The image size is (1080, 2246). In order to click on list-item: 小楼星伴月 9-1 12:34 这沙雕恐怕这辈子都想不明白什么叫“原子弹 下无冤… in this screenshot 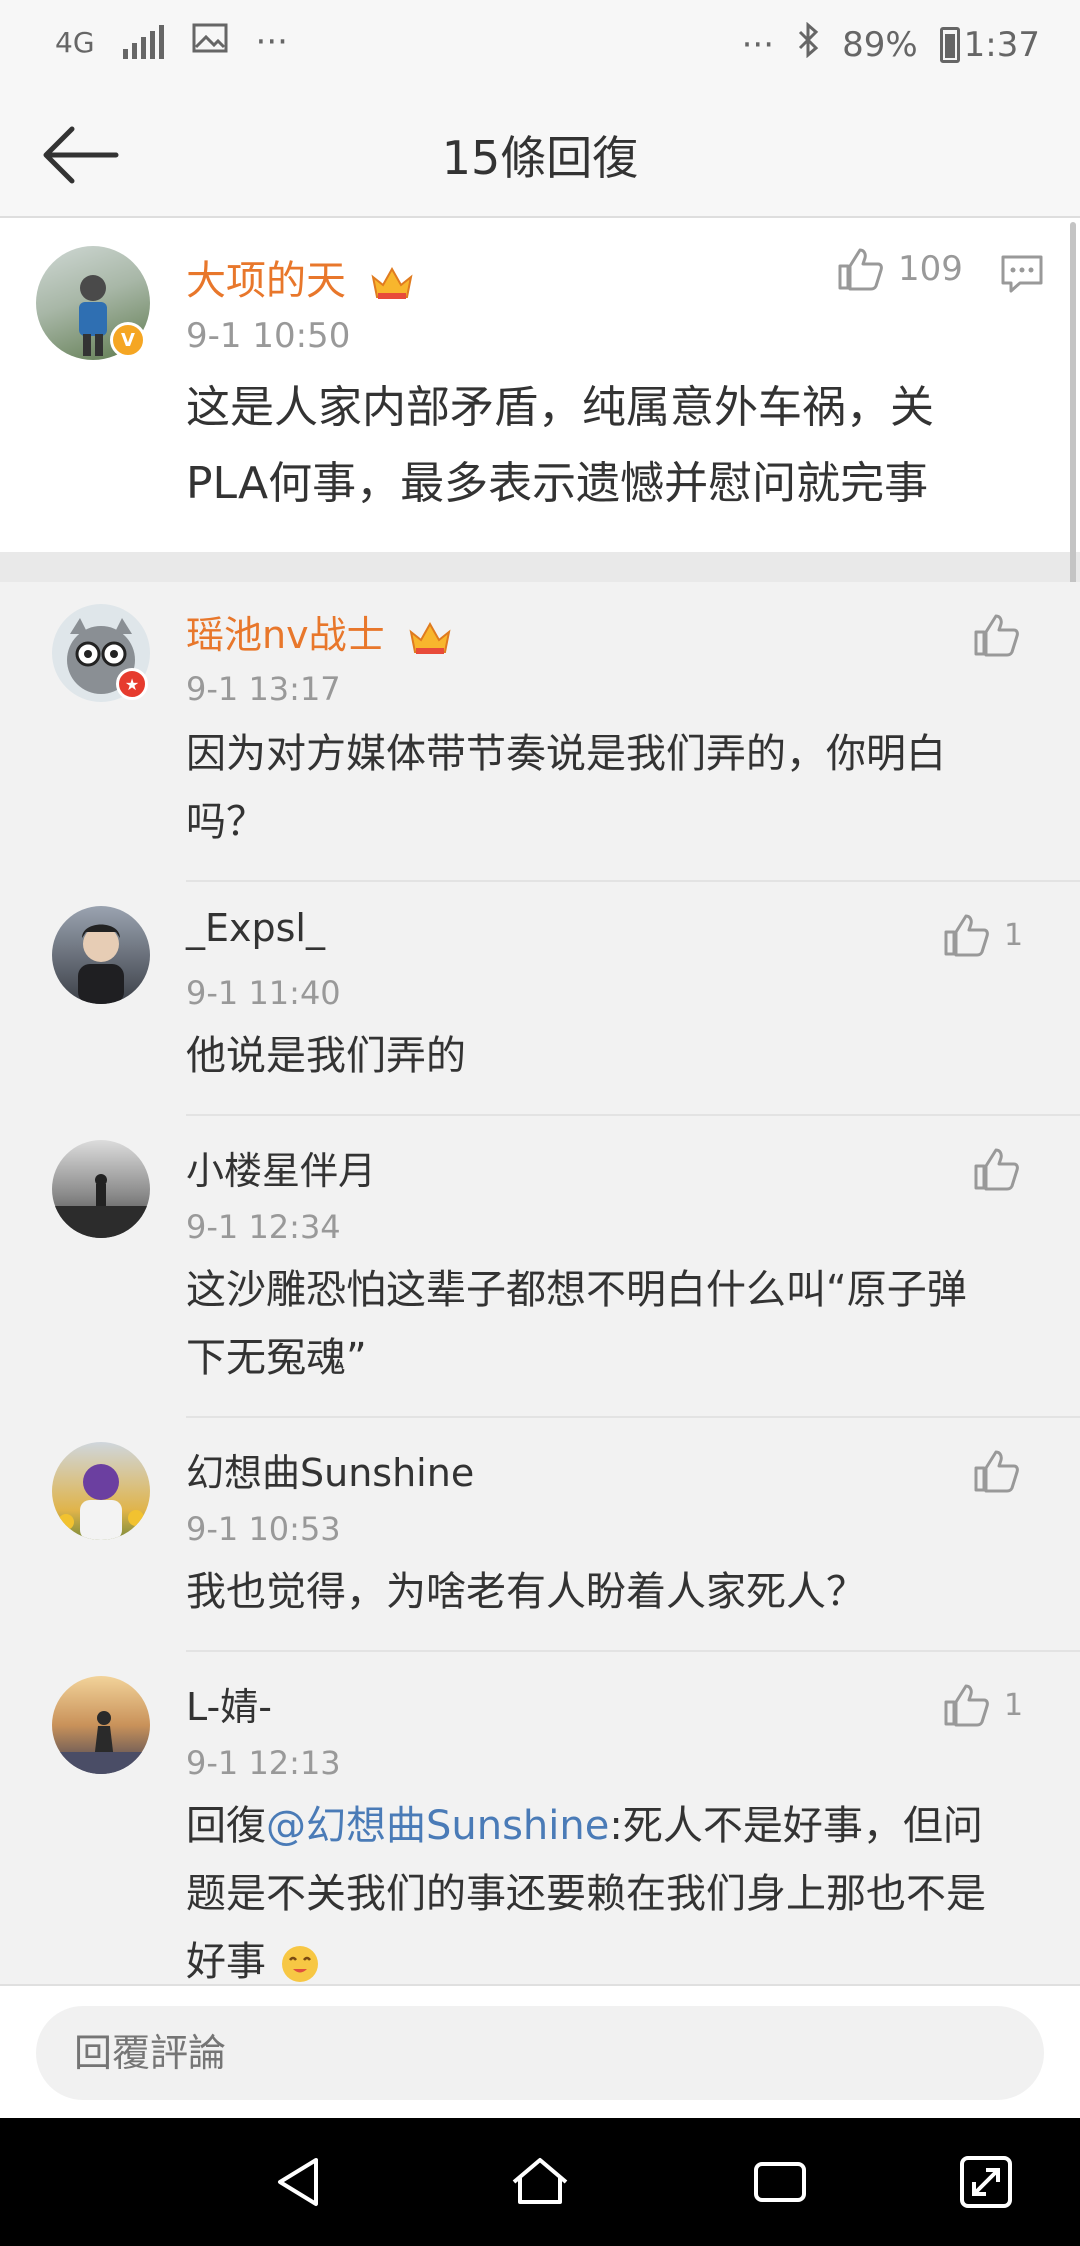, I will do `click(540, 1267)`.